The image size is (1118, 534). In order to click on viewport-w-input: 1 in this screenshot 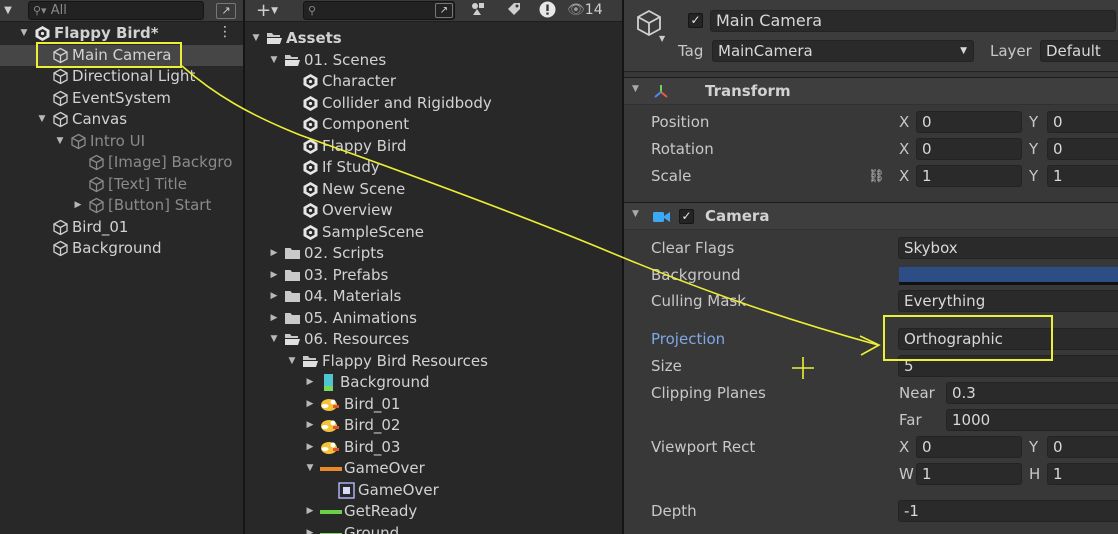, I will do `click(969, 474)`.